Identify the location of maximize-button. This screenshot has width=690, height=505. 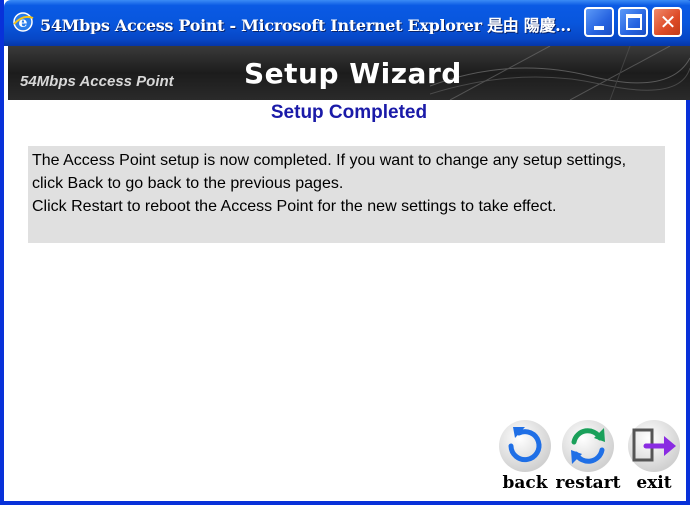
(633, 22).